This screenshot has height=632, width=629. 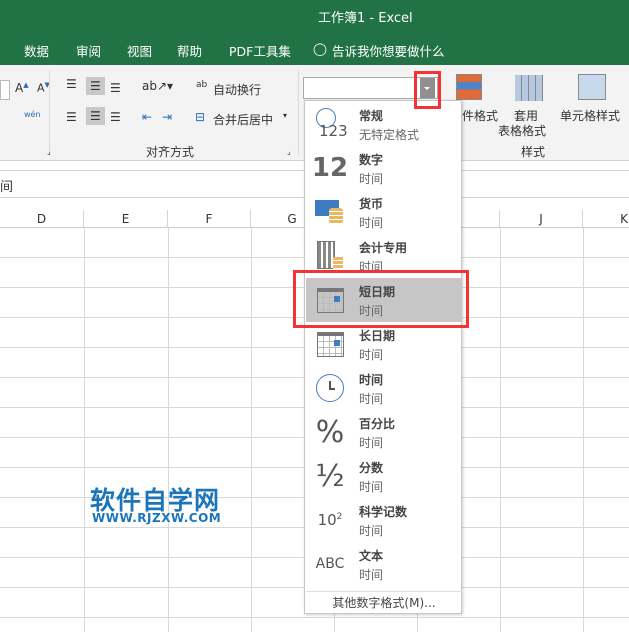 I want to click on scientific-icon: 102, so click(x=330, y=520).